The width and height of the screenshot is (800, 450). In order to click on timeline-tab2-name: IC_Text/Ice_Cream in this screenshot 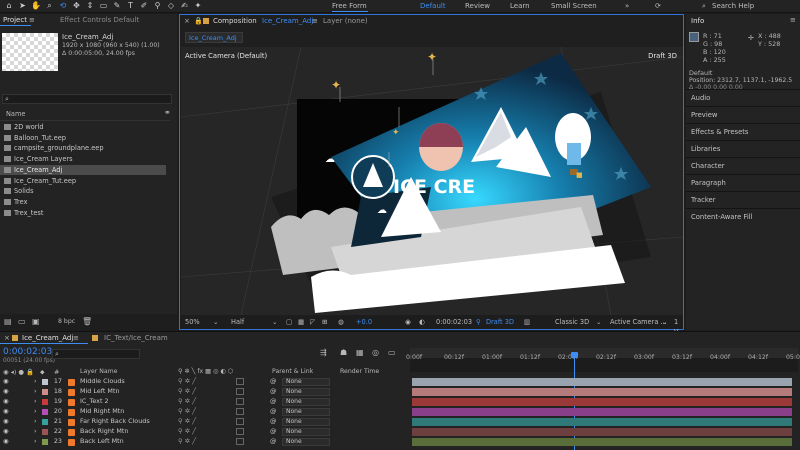, I will do `click(136, 338)`.